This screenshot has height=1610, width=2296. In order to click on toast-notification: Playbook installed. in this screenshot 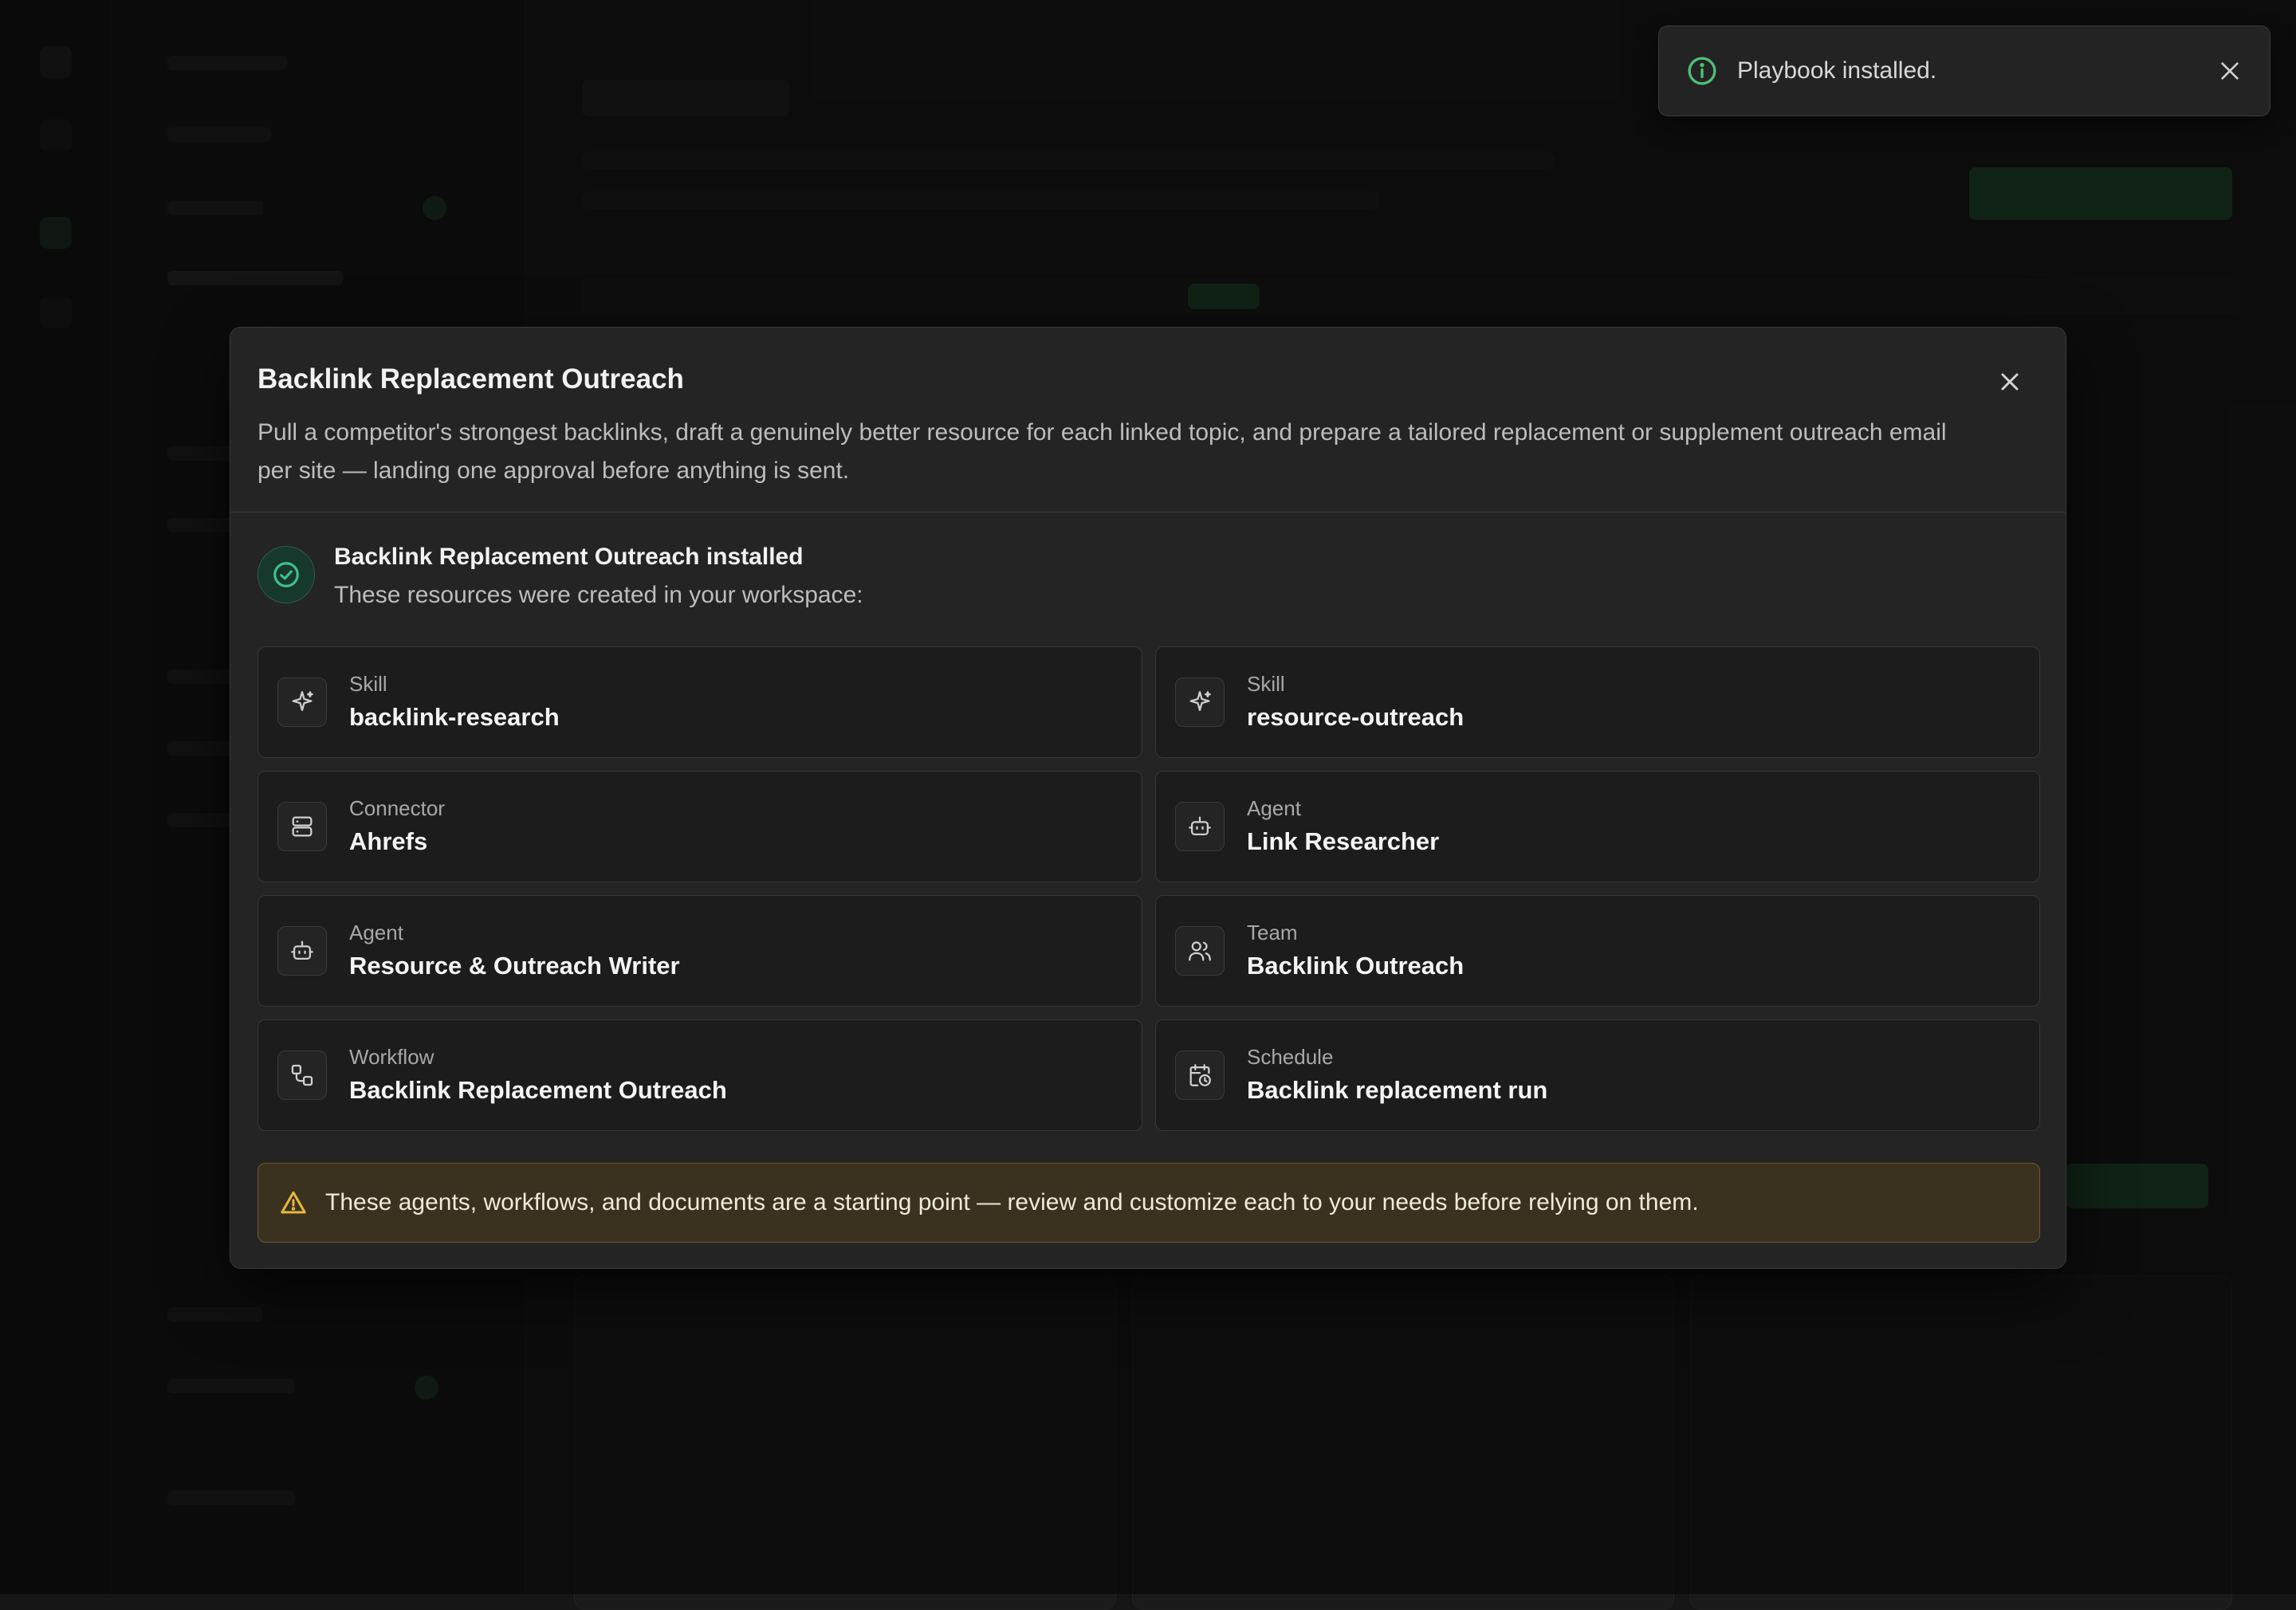, I will do `click(1964, 71)`.